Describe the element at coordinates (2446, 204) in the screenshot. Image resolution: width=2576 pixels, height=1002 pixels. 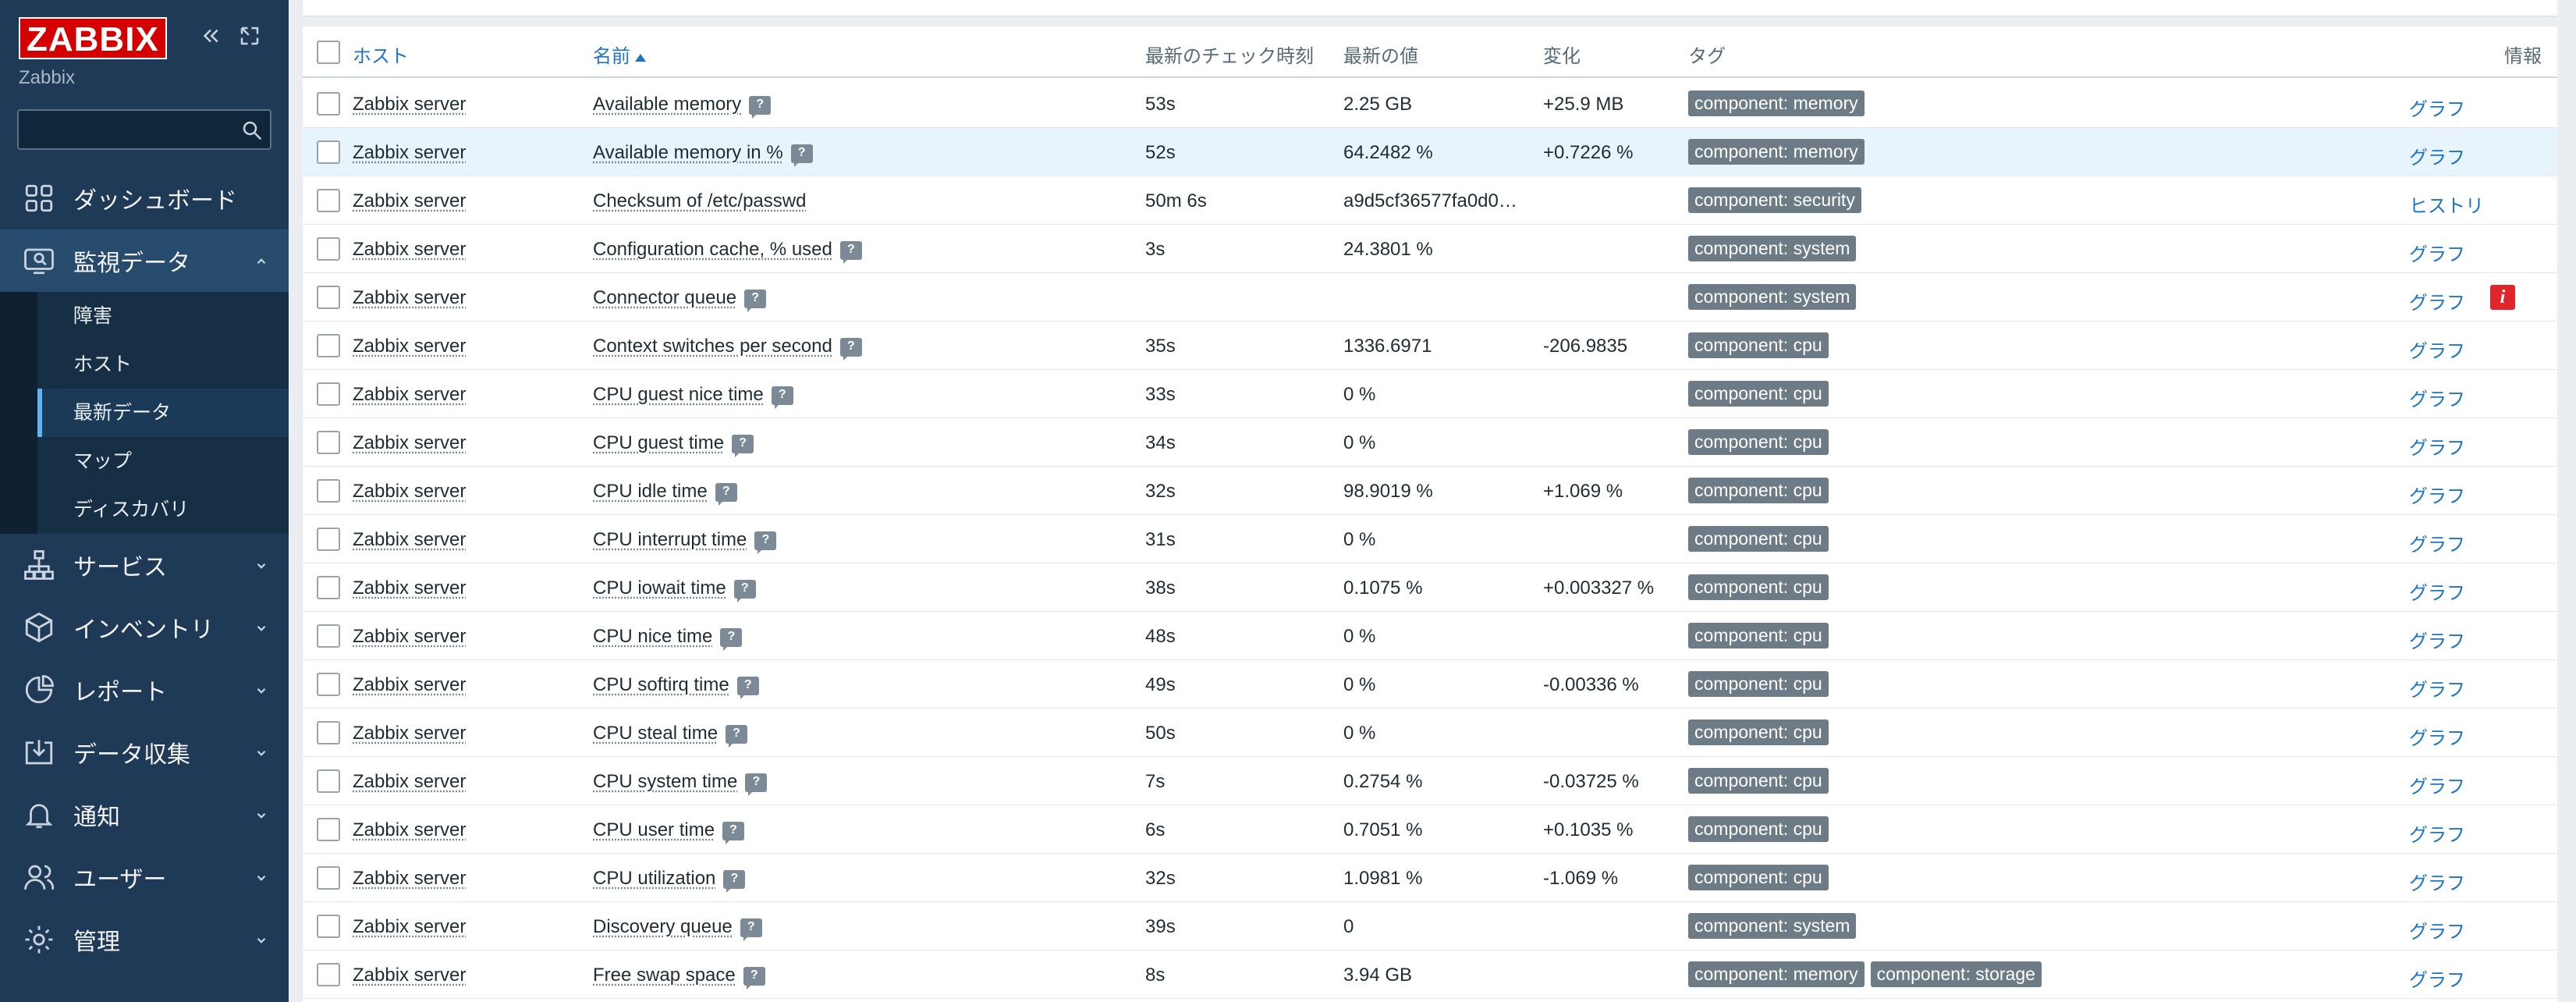
I see `row-graph-link: ヒストリ` at that location.